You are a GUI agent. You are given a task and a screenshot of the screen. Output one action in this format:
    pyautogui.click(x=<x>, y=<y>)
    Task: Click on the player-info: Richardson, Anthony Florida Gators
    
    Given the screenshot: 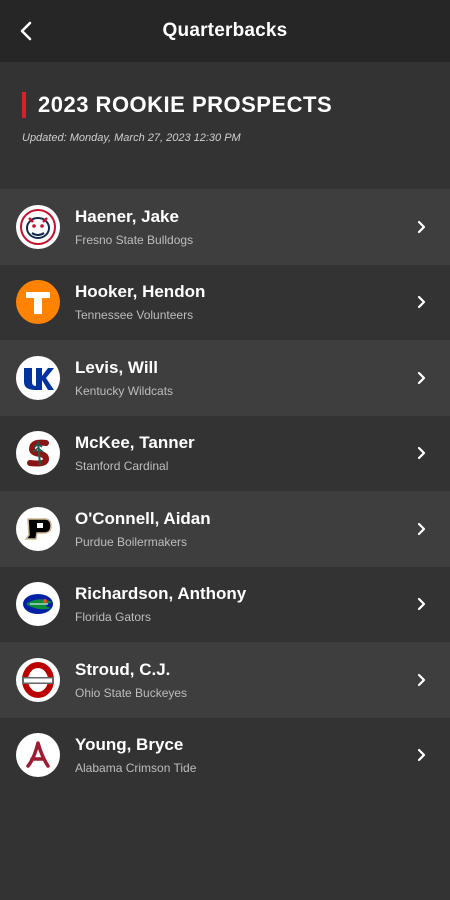 What is the action you would take?
    pyautogui.click(x=160, y=604)
    